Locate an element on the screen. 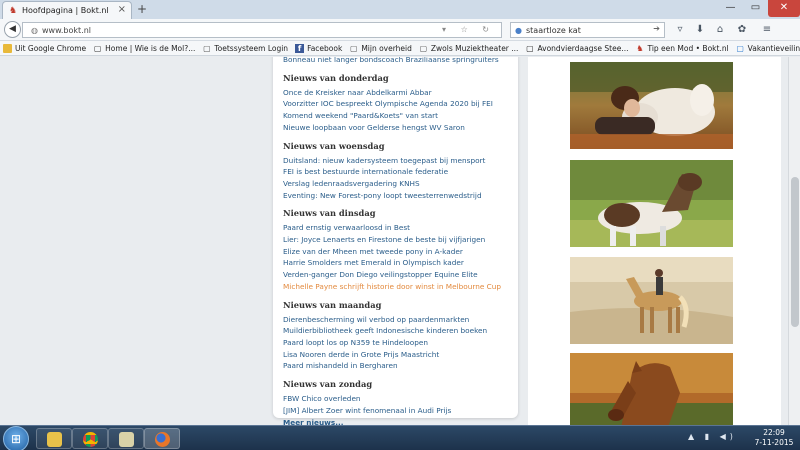 Image resolution: width=800 pixels, height=450 pixels. news-day-heading: Nieuws van woensdag is located at coordinates (334, 145).